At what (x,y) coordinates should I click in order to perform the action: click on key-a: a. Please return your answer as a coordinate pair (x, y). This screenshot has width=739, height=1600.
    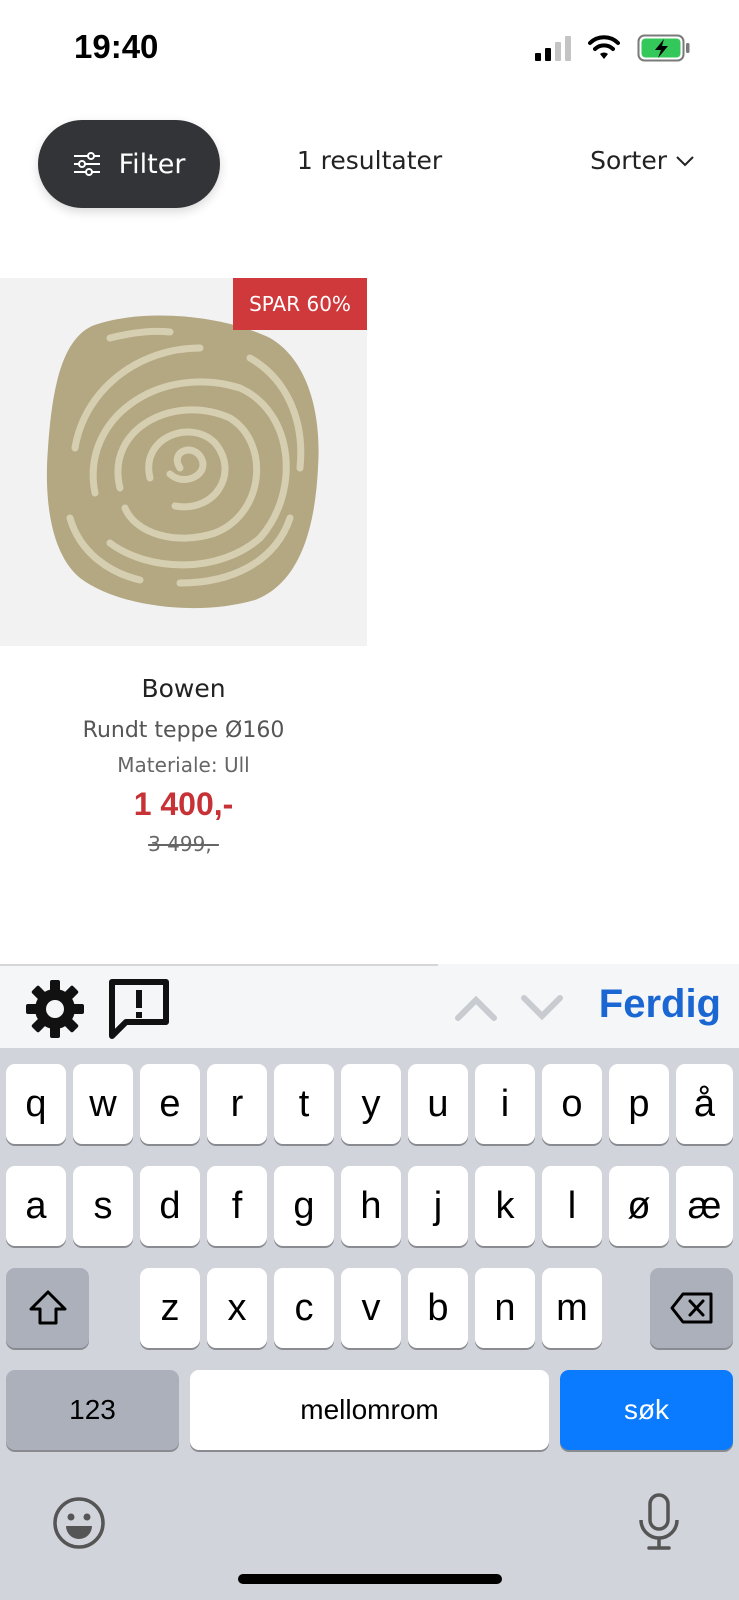
    Looking at the image, I should click on (36, 1206).